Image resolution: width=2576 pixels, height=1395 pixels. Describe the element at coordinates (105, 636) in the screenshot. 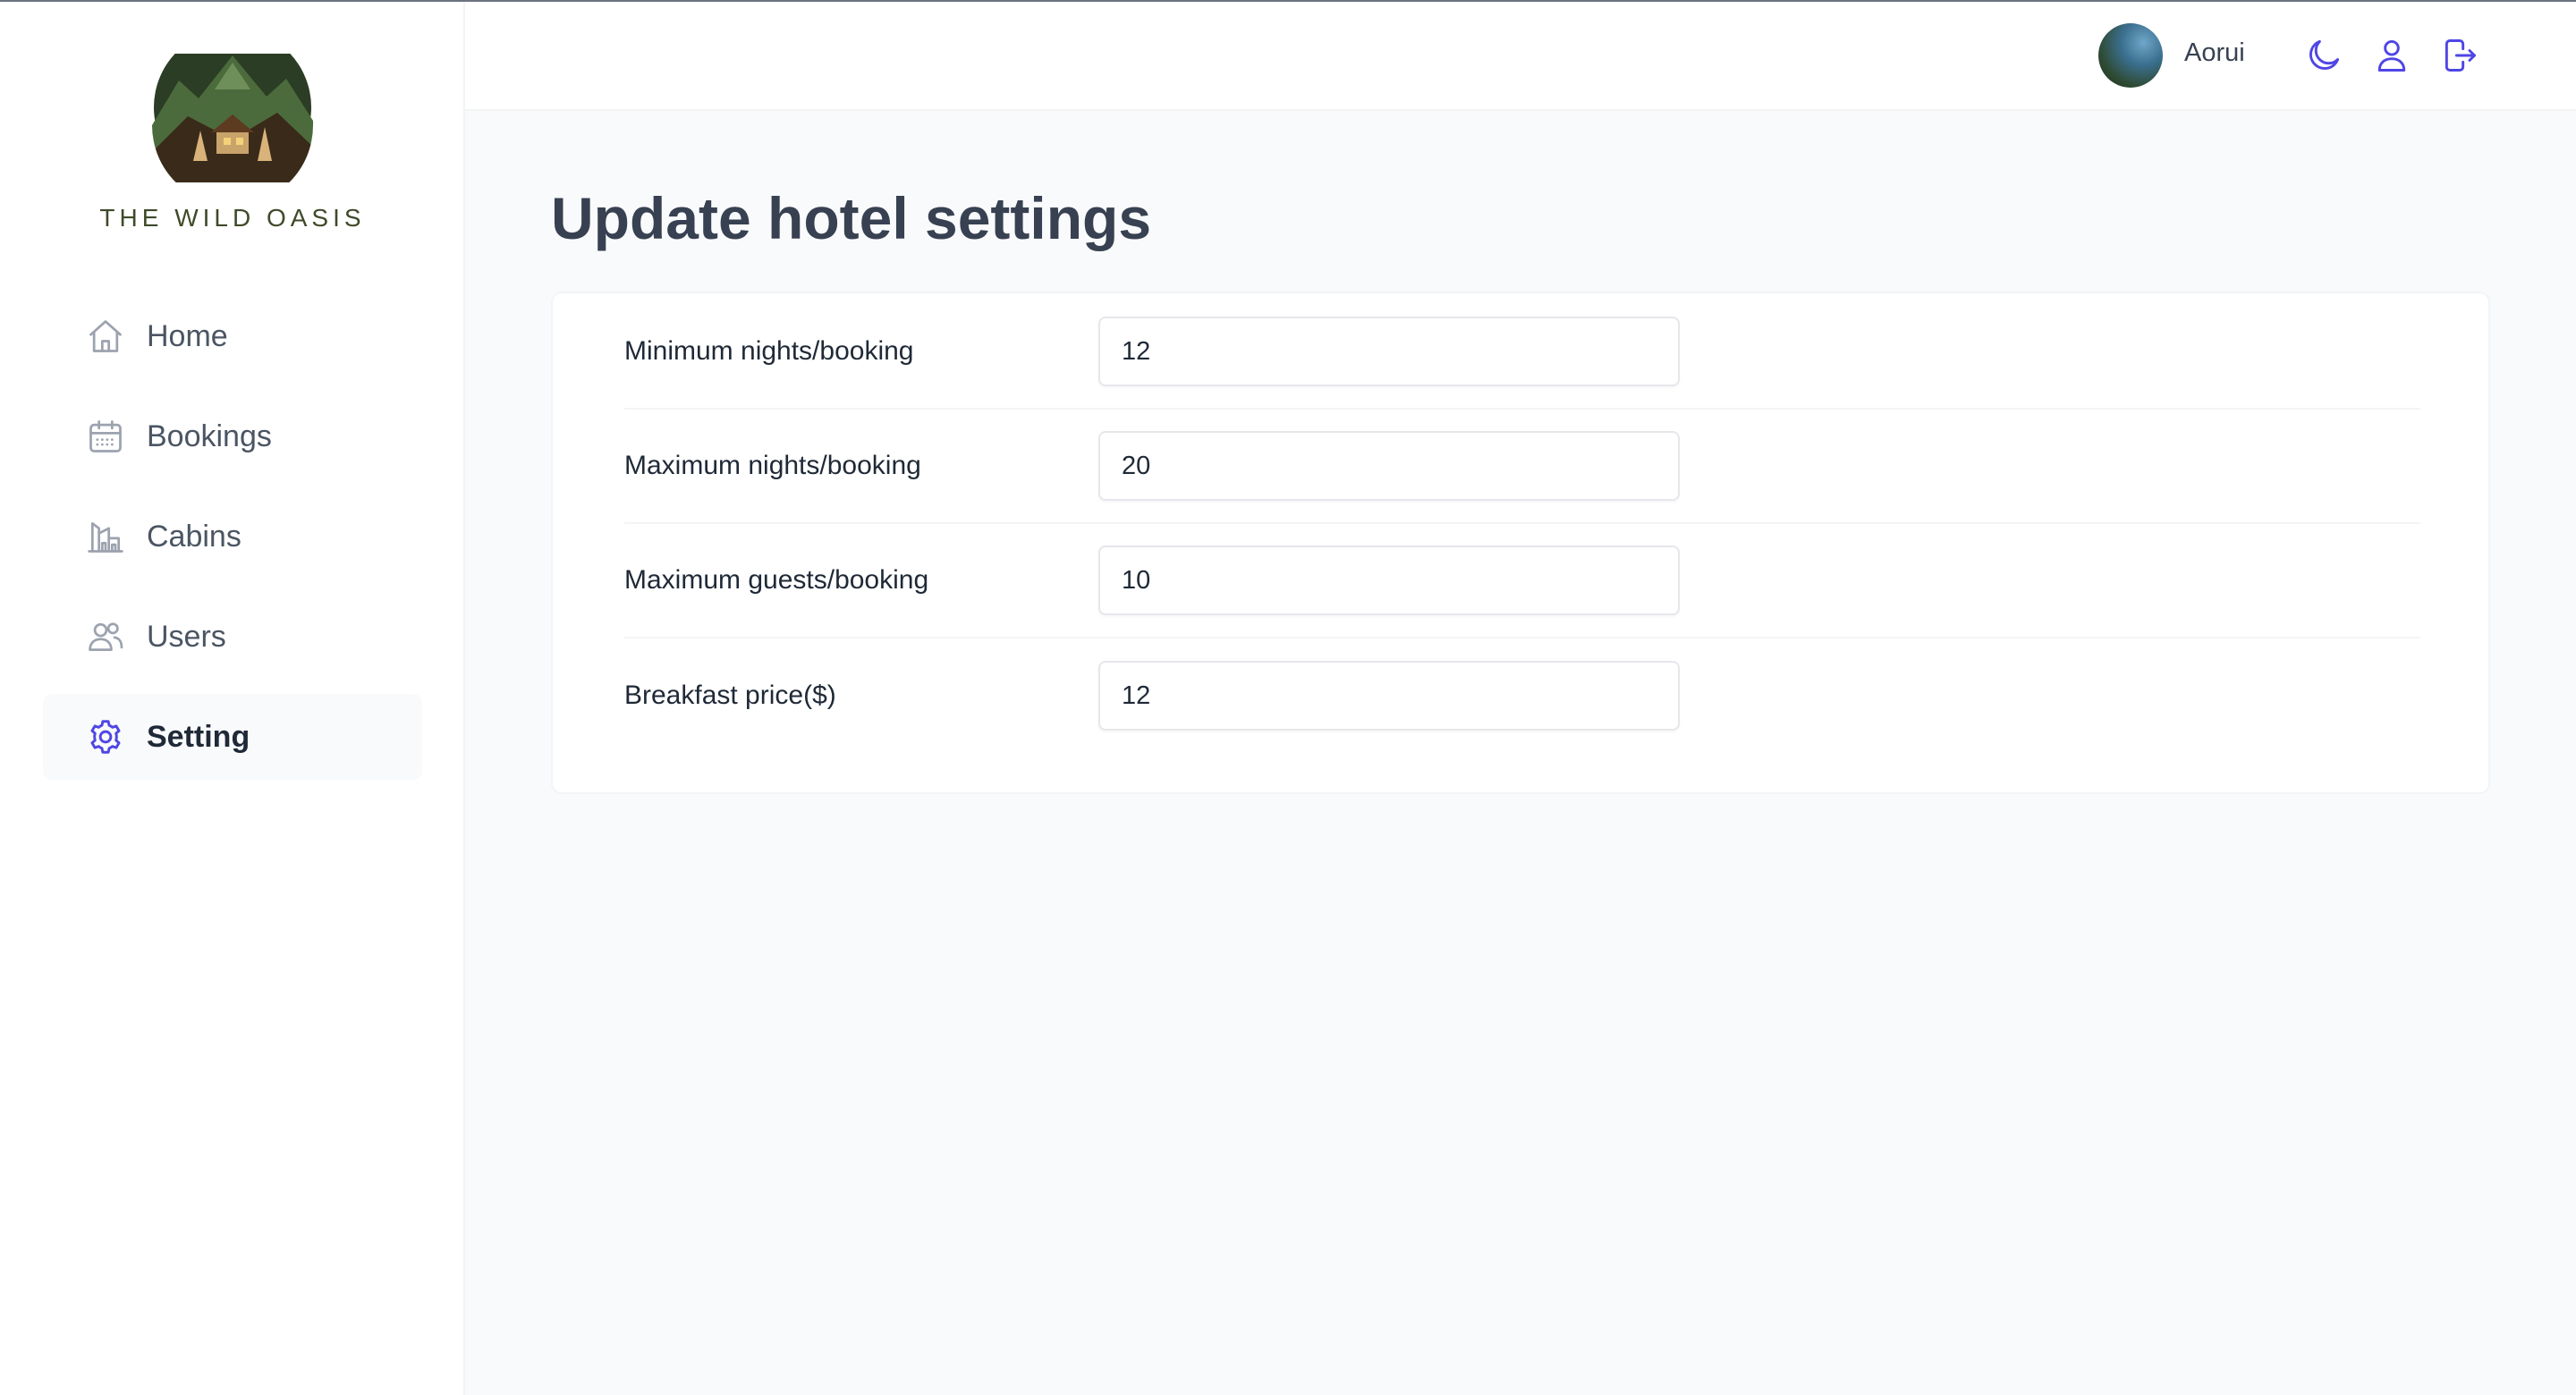

I see `users-icon` at that location.